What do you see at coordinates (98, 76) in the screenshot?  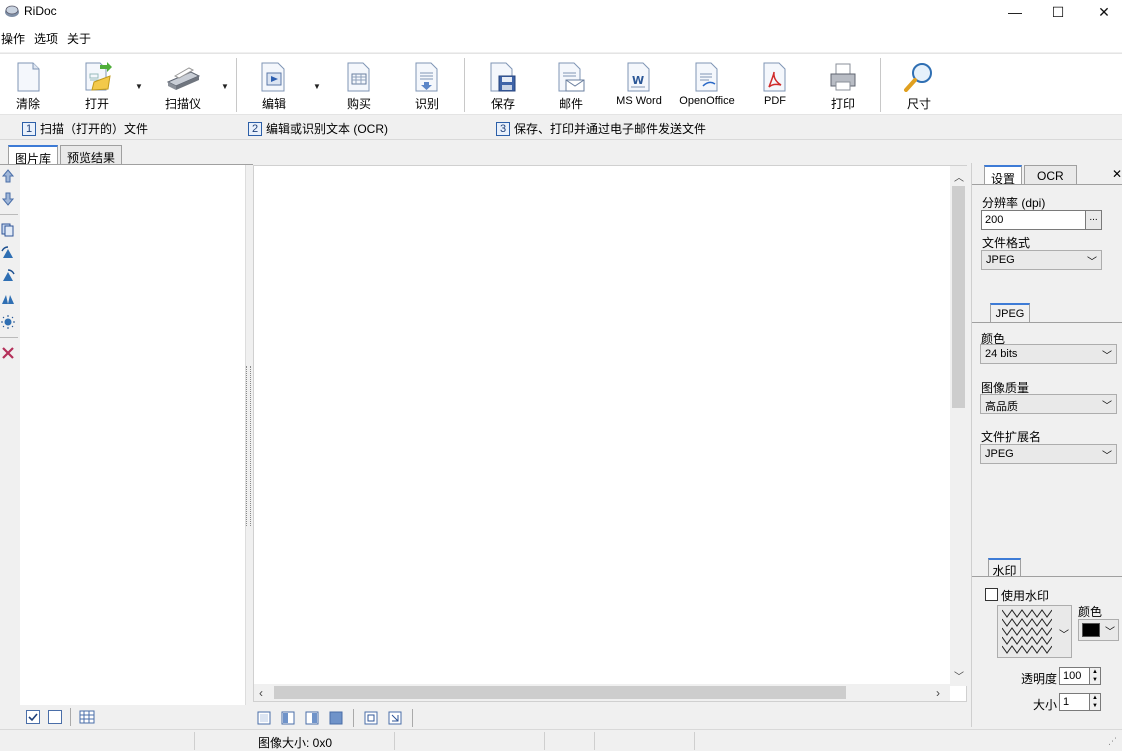 I see `open-folder-icon` at bounding box center [98, 76].